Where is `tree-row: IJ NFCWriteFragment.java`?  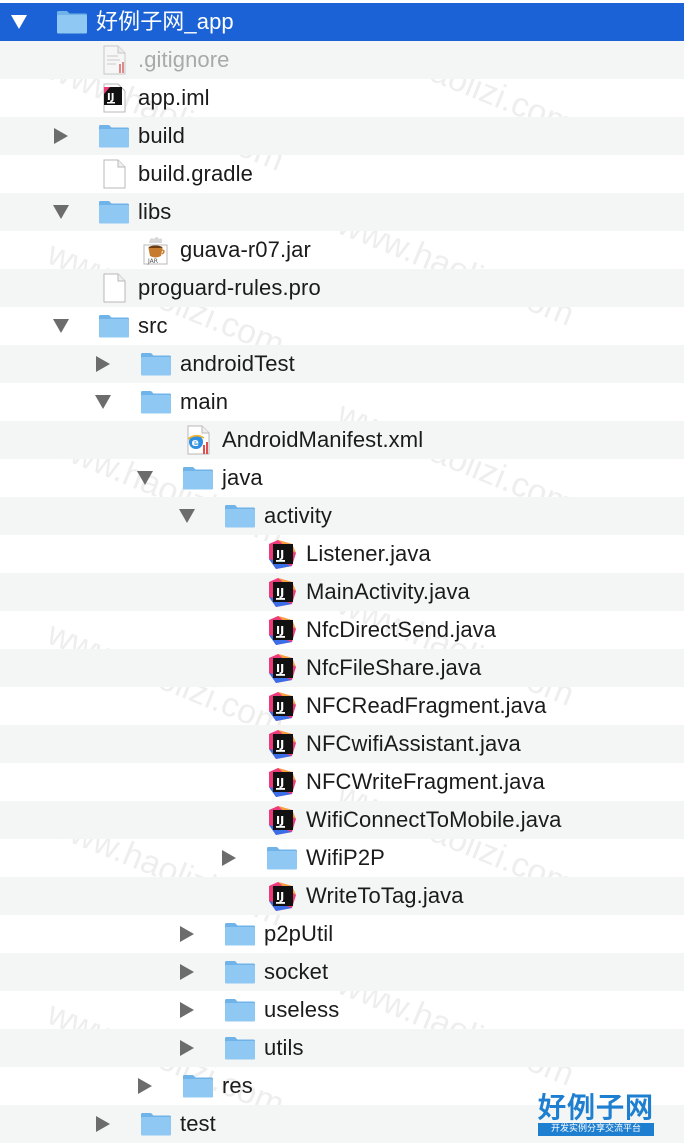
tree-row: IJ NFCWriteFragment.java is located at coordinates (342, 782).